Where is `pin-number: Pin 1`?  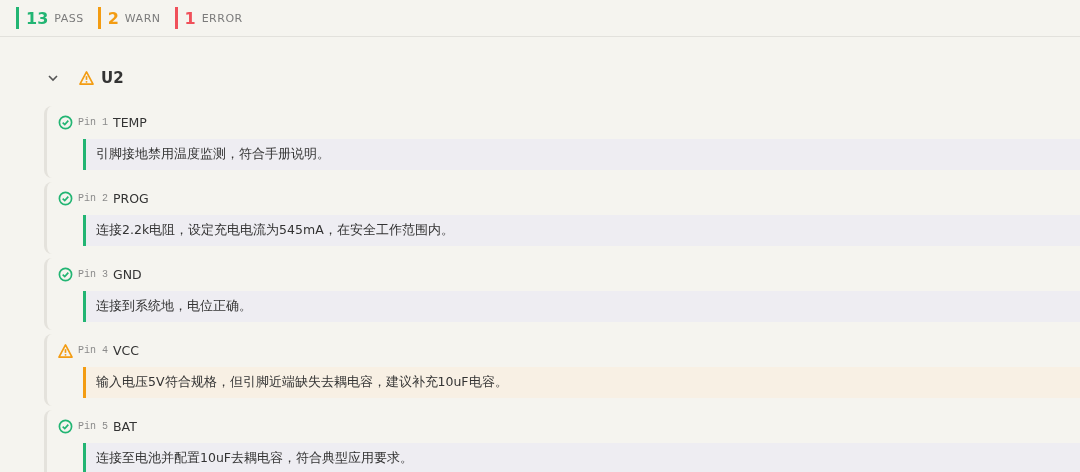
pin-number: Pin 1 is located at coordinates (93, 122).